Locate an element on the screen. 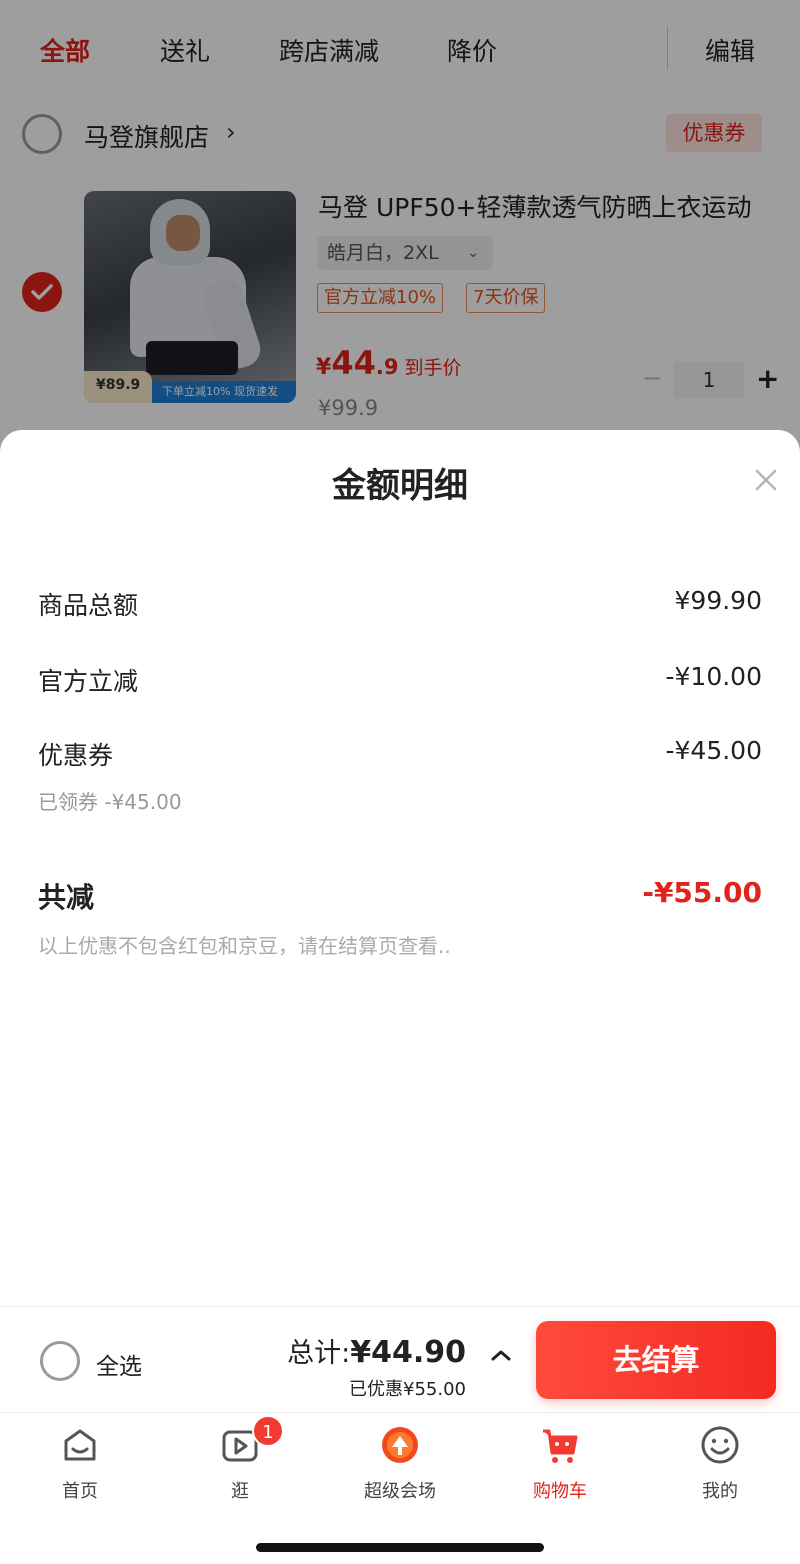 The height and width of the screenshot is (1564, 800). tab-all: 全部 is located at coordinates (65, 50).